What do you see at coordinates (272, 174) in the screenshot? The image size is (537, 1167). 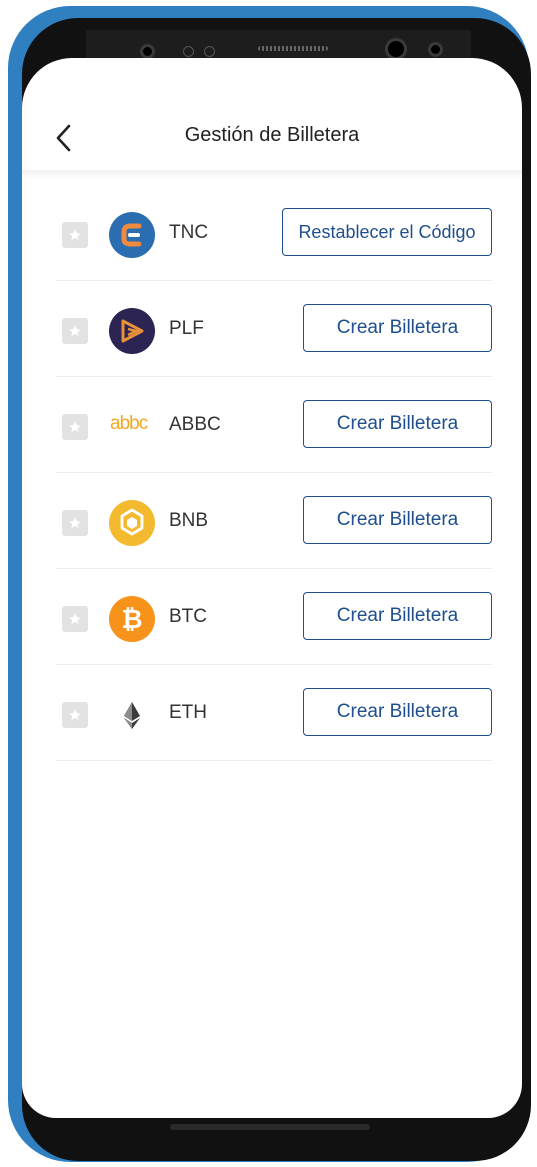 I see `header-divider` at bounding box center [272, 174].